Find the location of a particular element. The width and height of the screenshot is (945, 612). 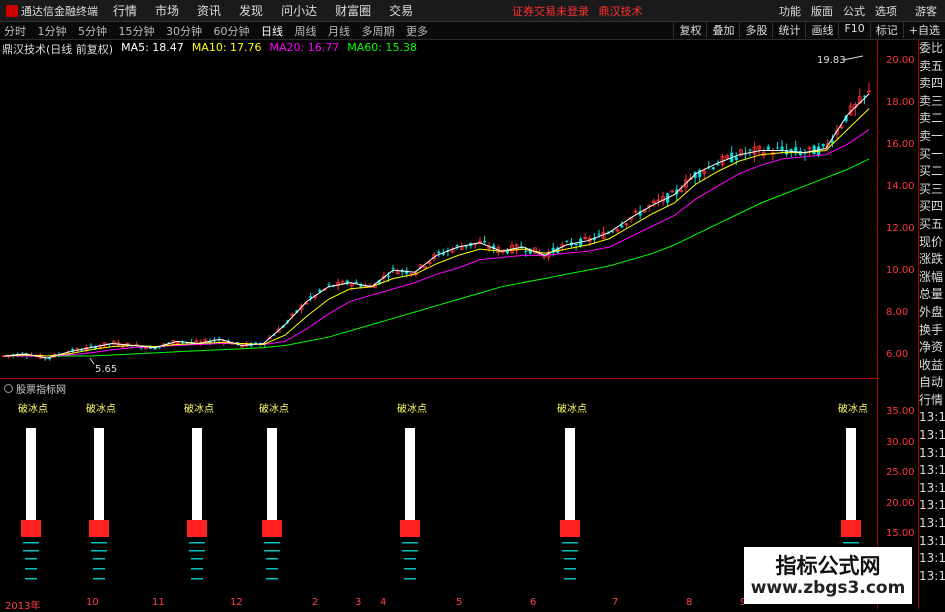

quote-panel-row: 涨幅 is located at coordinates (932, 278).